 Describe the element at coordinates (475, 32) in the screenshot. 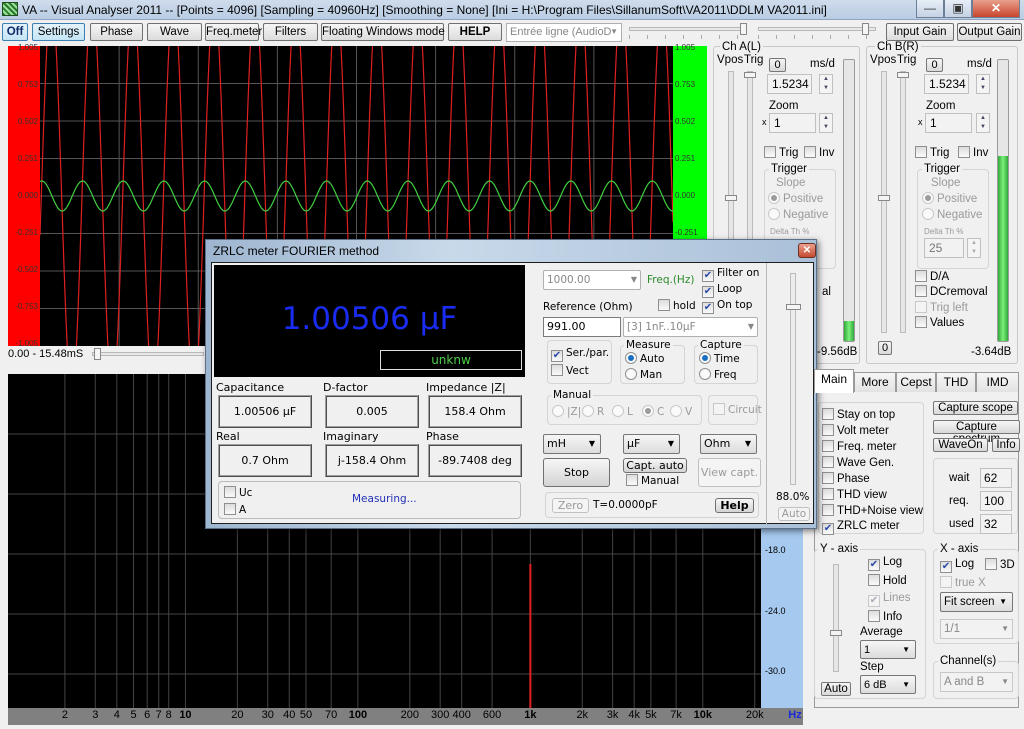

I see `help-button: HELP` at that location.